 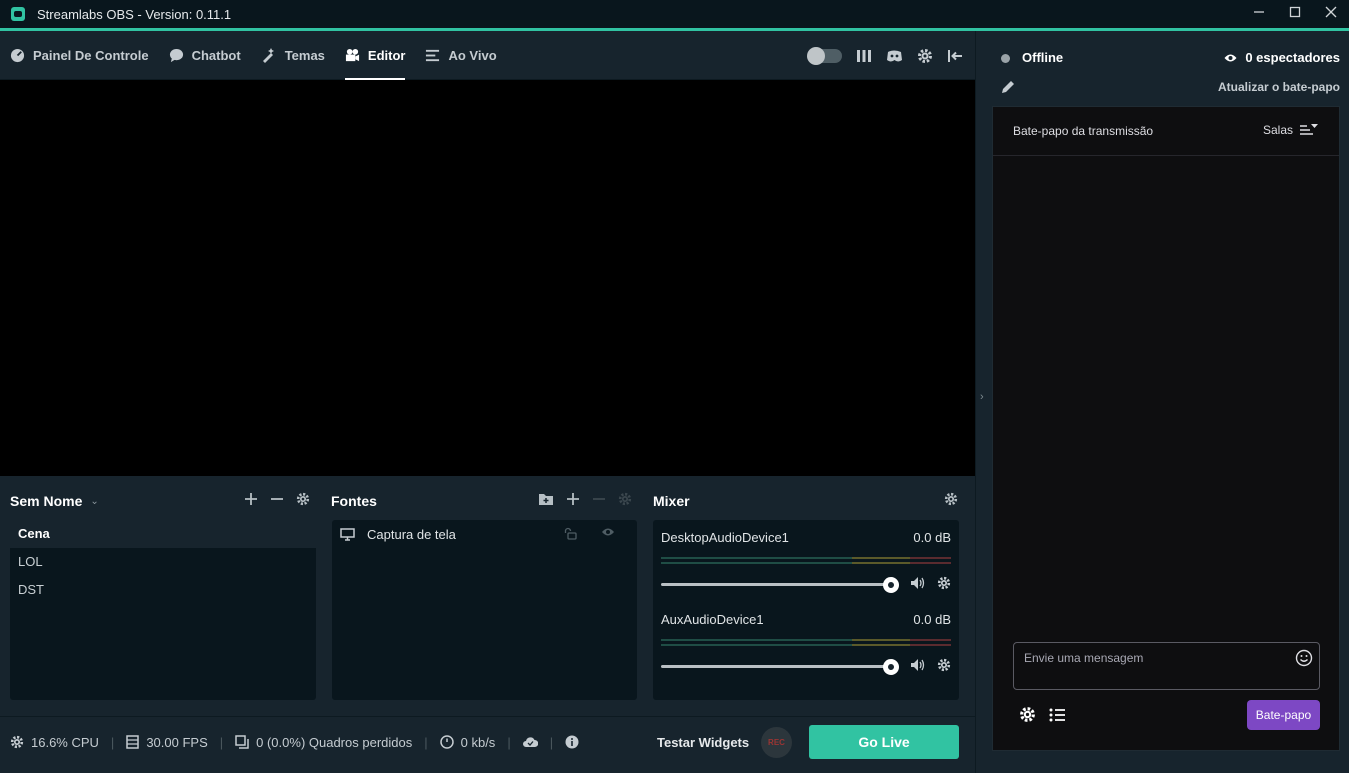 I want to click on collapse-icon, so click(x=955, y=56).